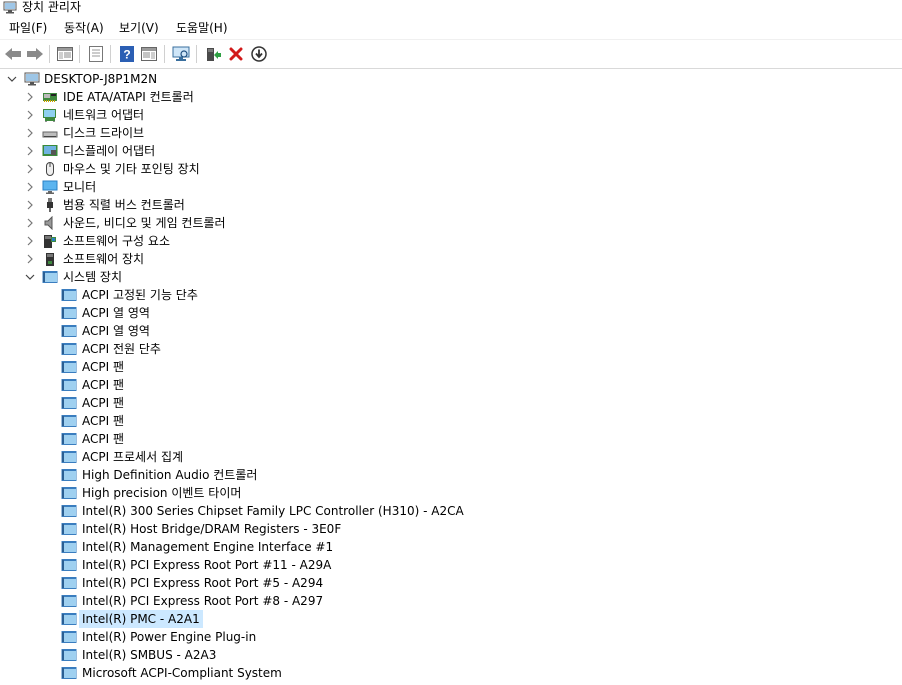 Image resolution: width=902 pixels, height=685 pixels. I want to click on device-item: Intel(R) Power Engine Plug-in, so click(451, 637).